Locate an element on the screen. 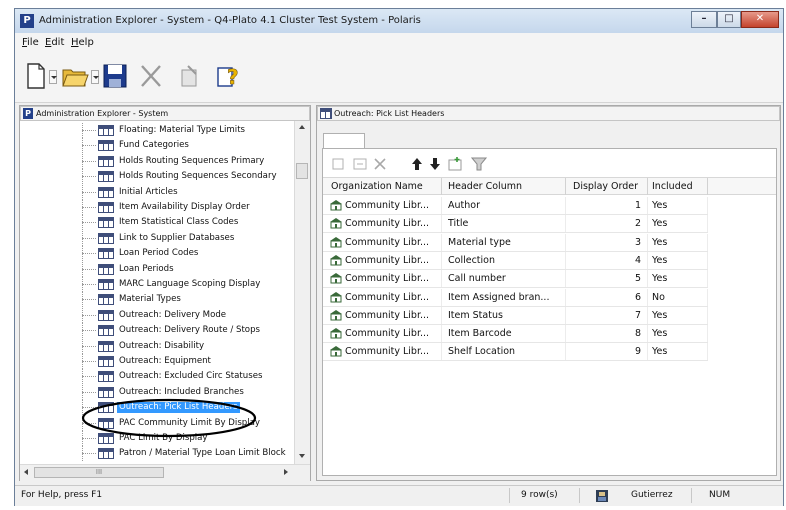 The image size is (786, 510). cell-header-column: Collection is located at coordinates (471, 260).